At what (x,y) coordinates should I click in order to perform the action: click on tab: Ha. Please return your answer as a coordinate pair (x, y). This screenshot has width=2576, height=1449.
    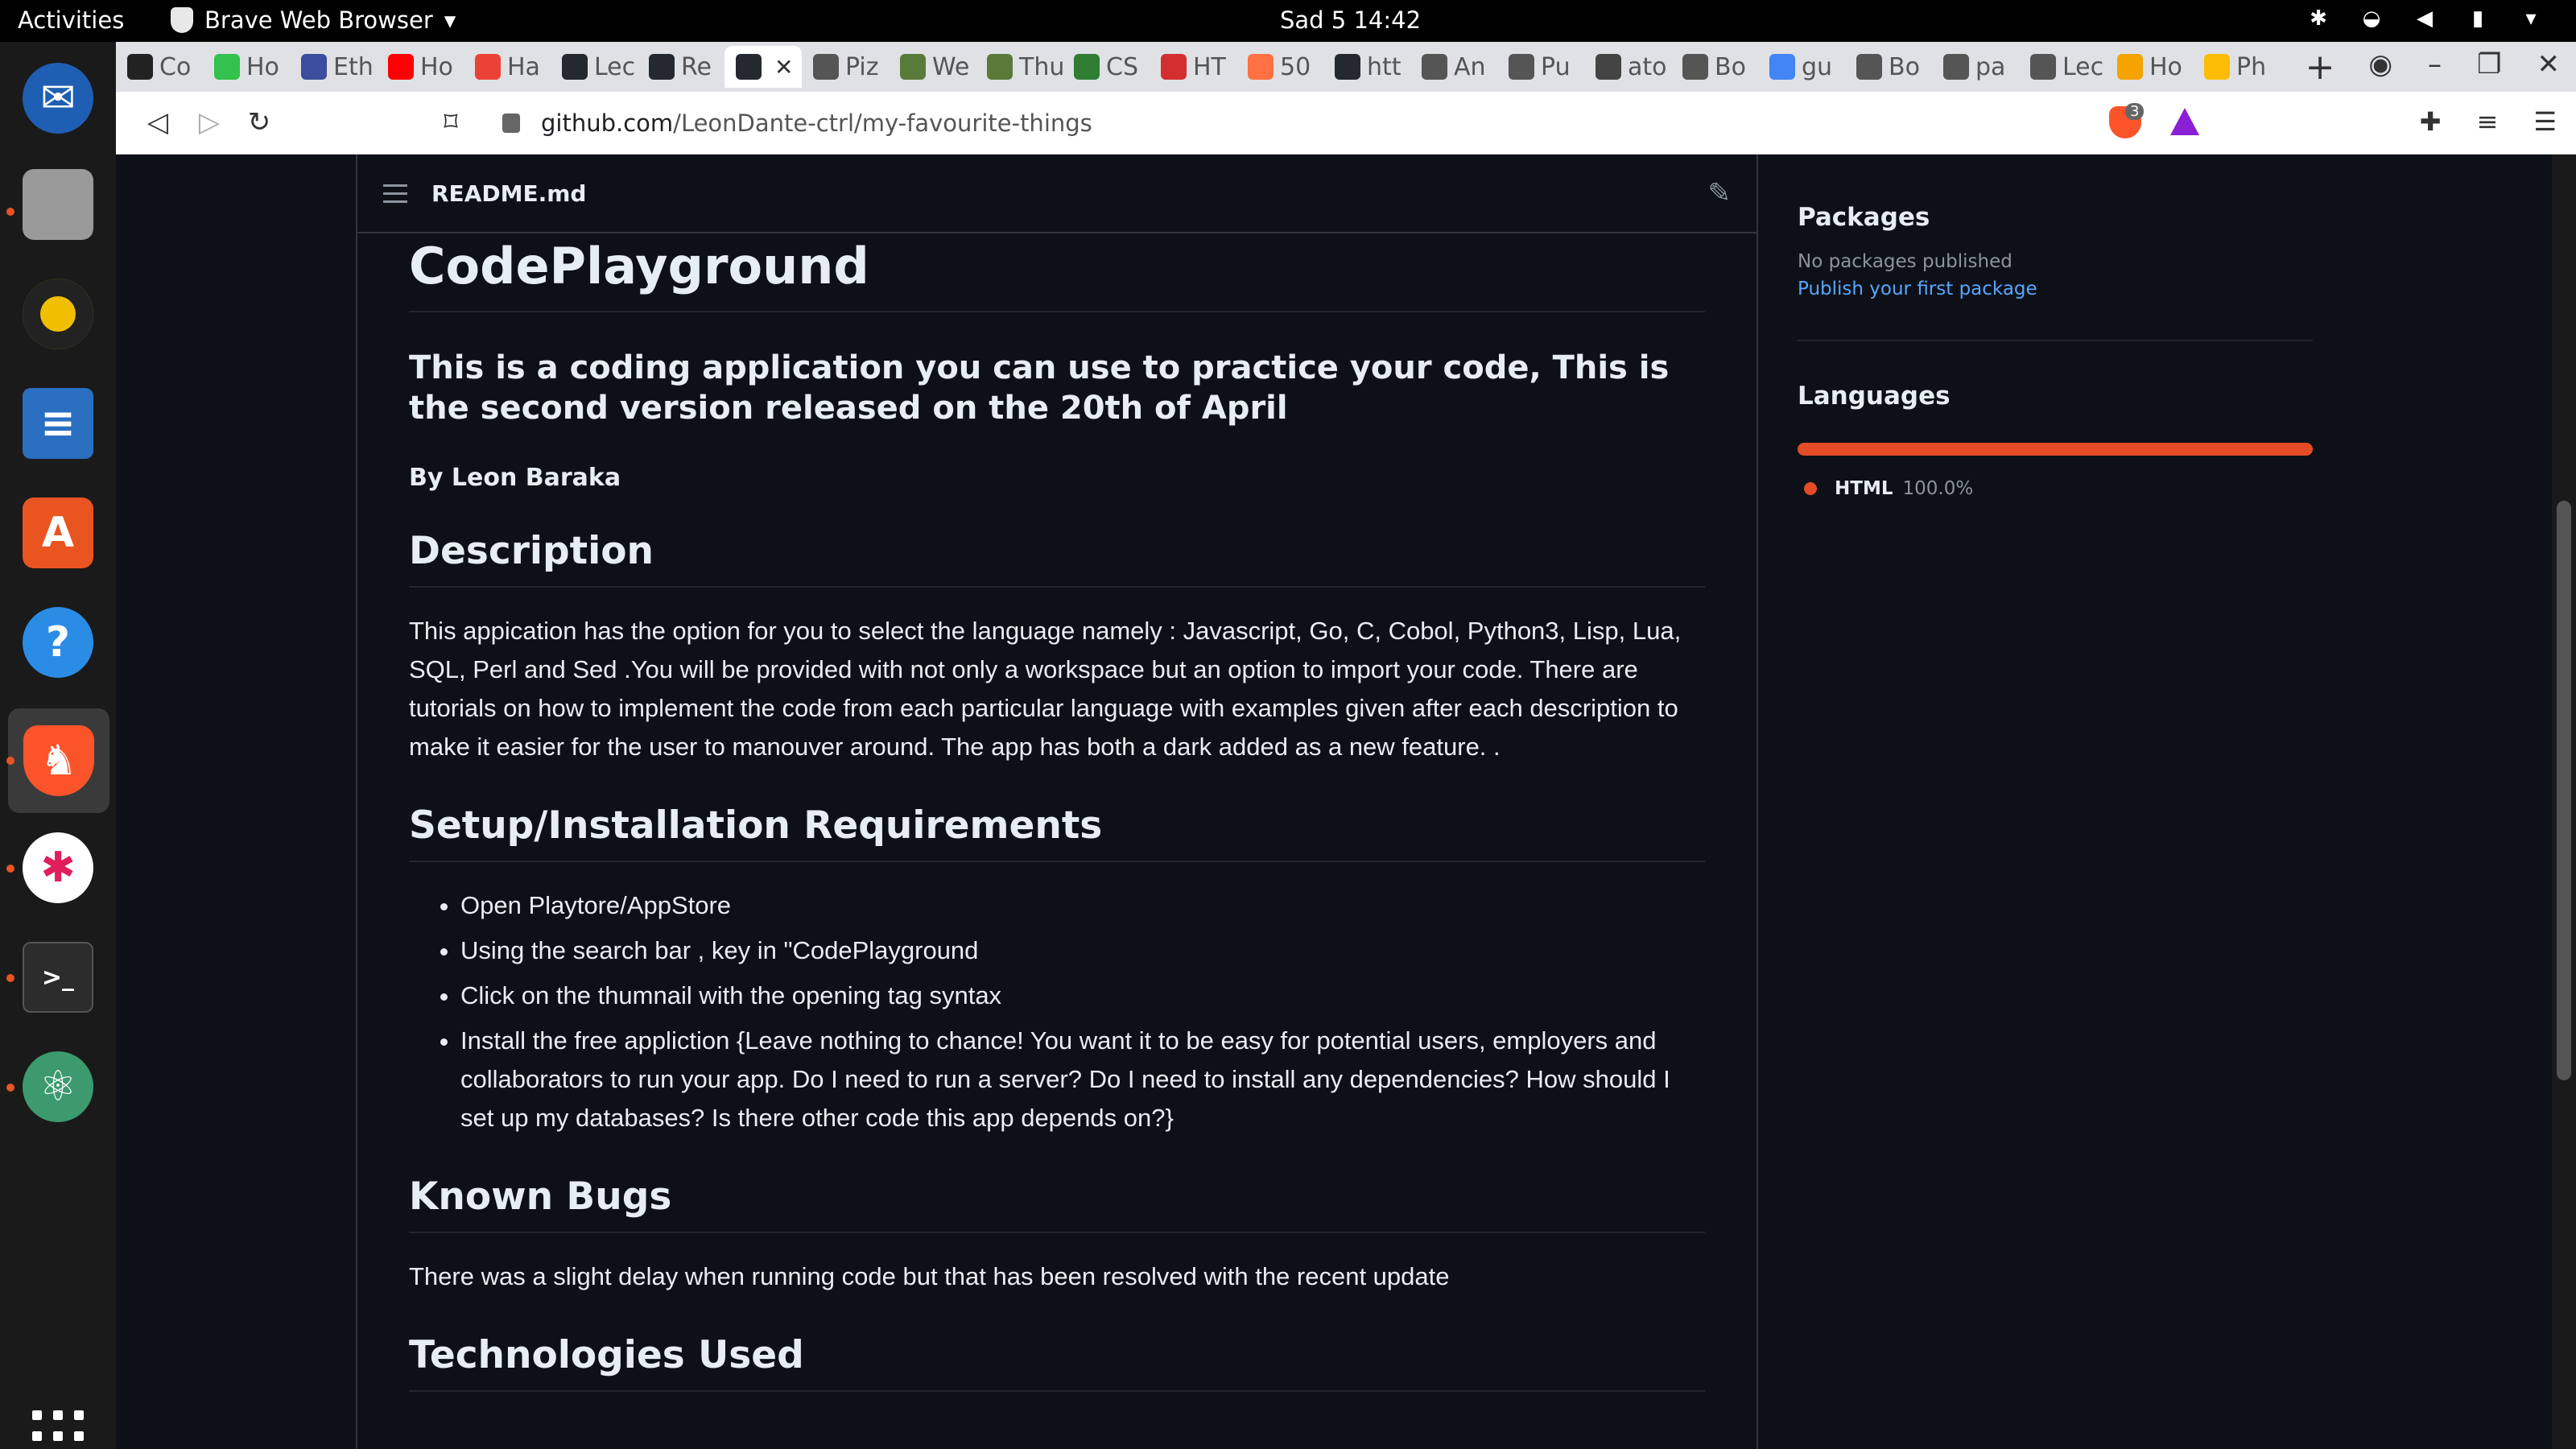
    Looking at the image, I should click on (507, 67).